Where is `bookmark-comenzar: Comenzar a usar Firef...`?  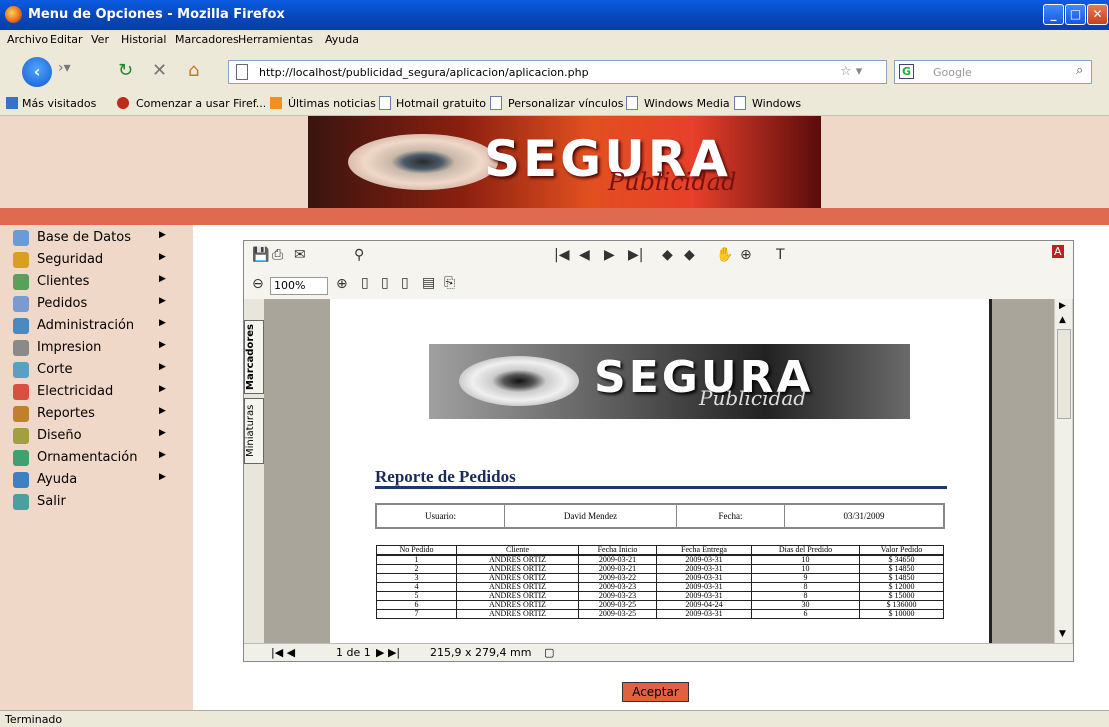
bookmark-comenzar: Comenzar a usar Firef... is located at coordinates (201, 103).